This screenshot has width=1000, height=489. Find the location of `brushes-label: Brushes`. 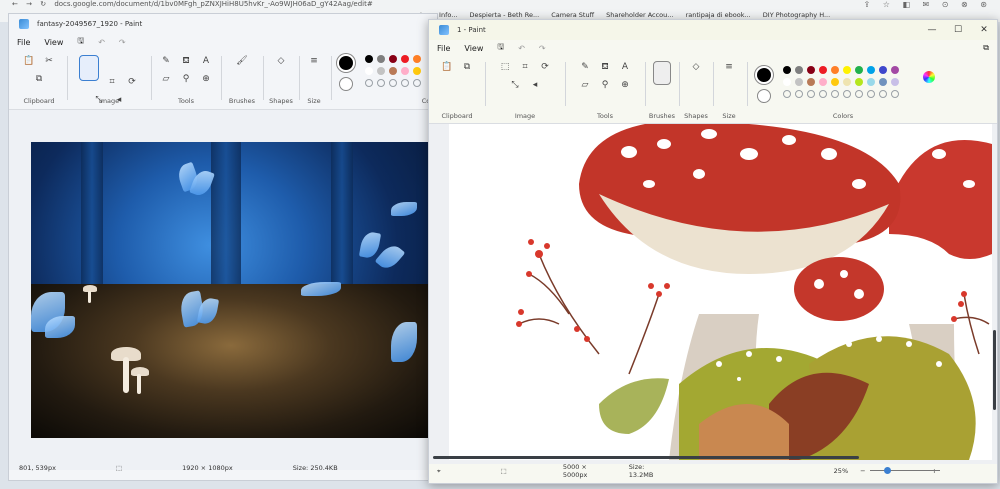

brushes-label: Brushes is located at coordinates (242, 101).